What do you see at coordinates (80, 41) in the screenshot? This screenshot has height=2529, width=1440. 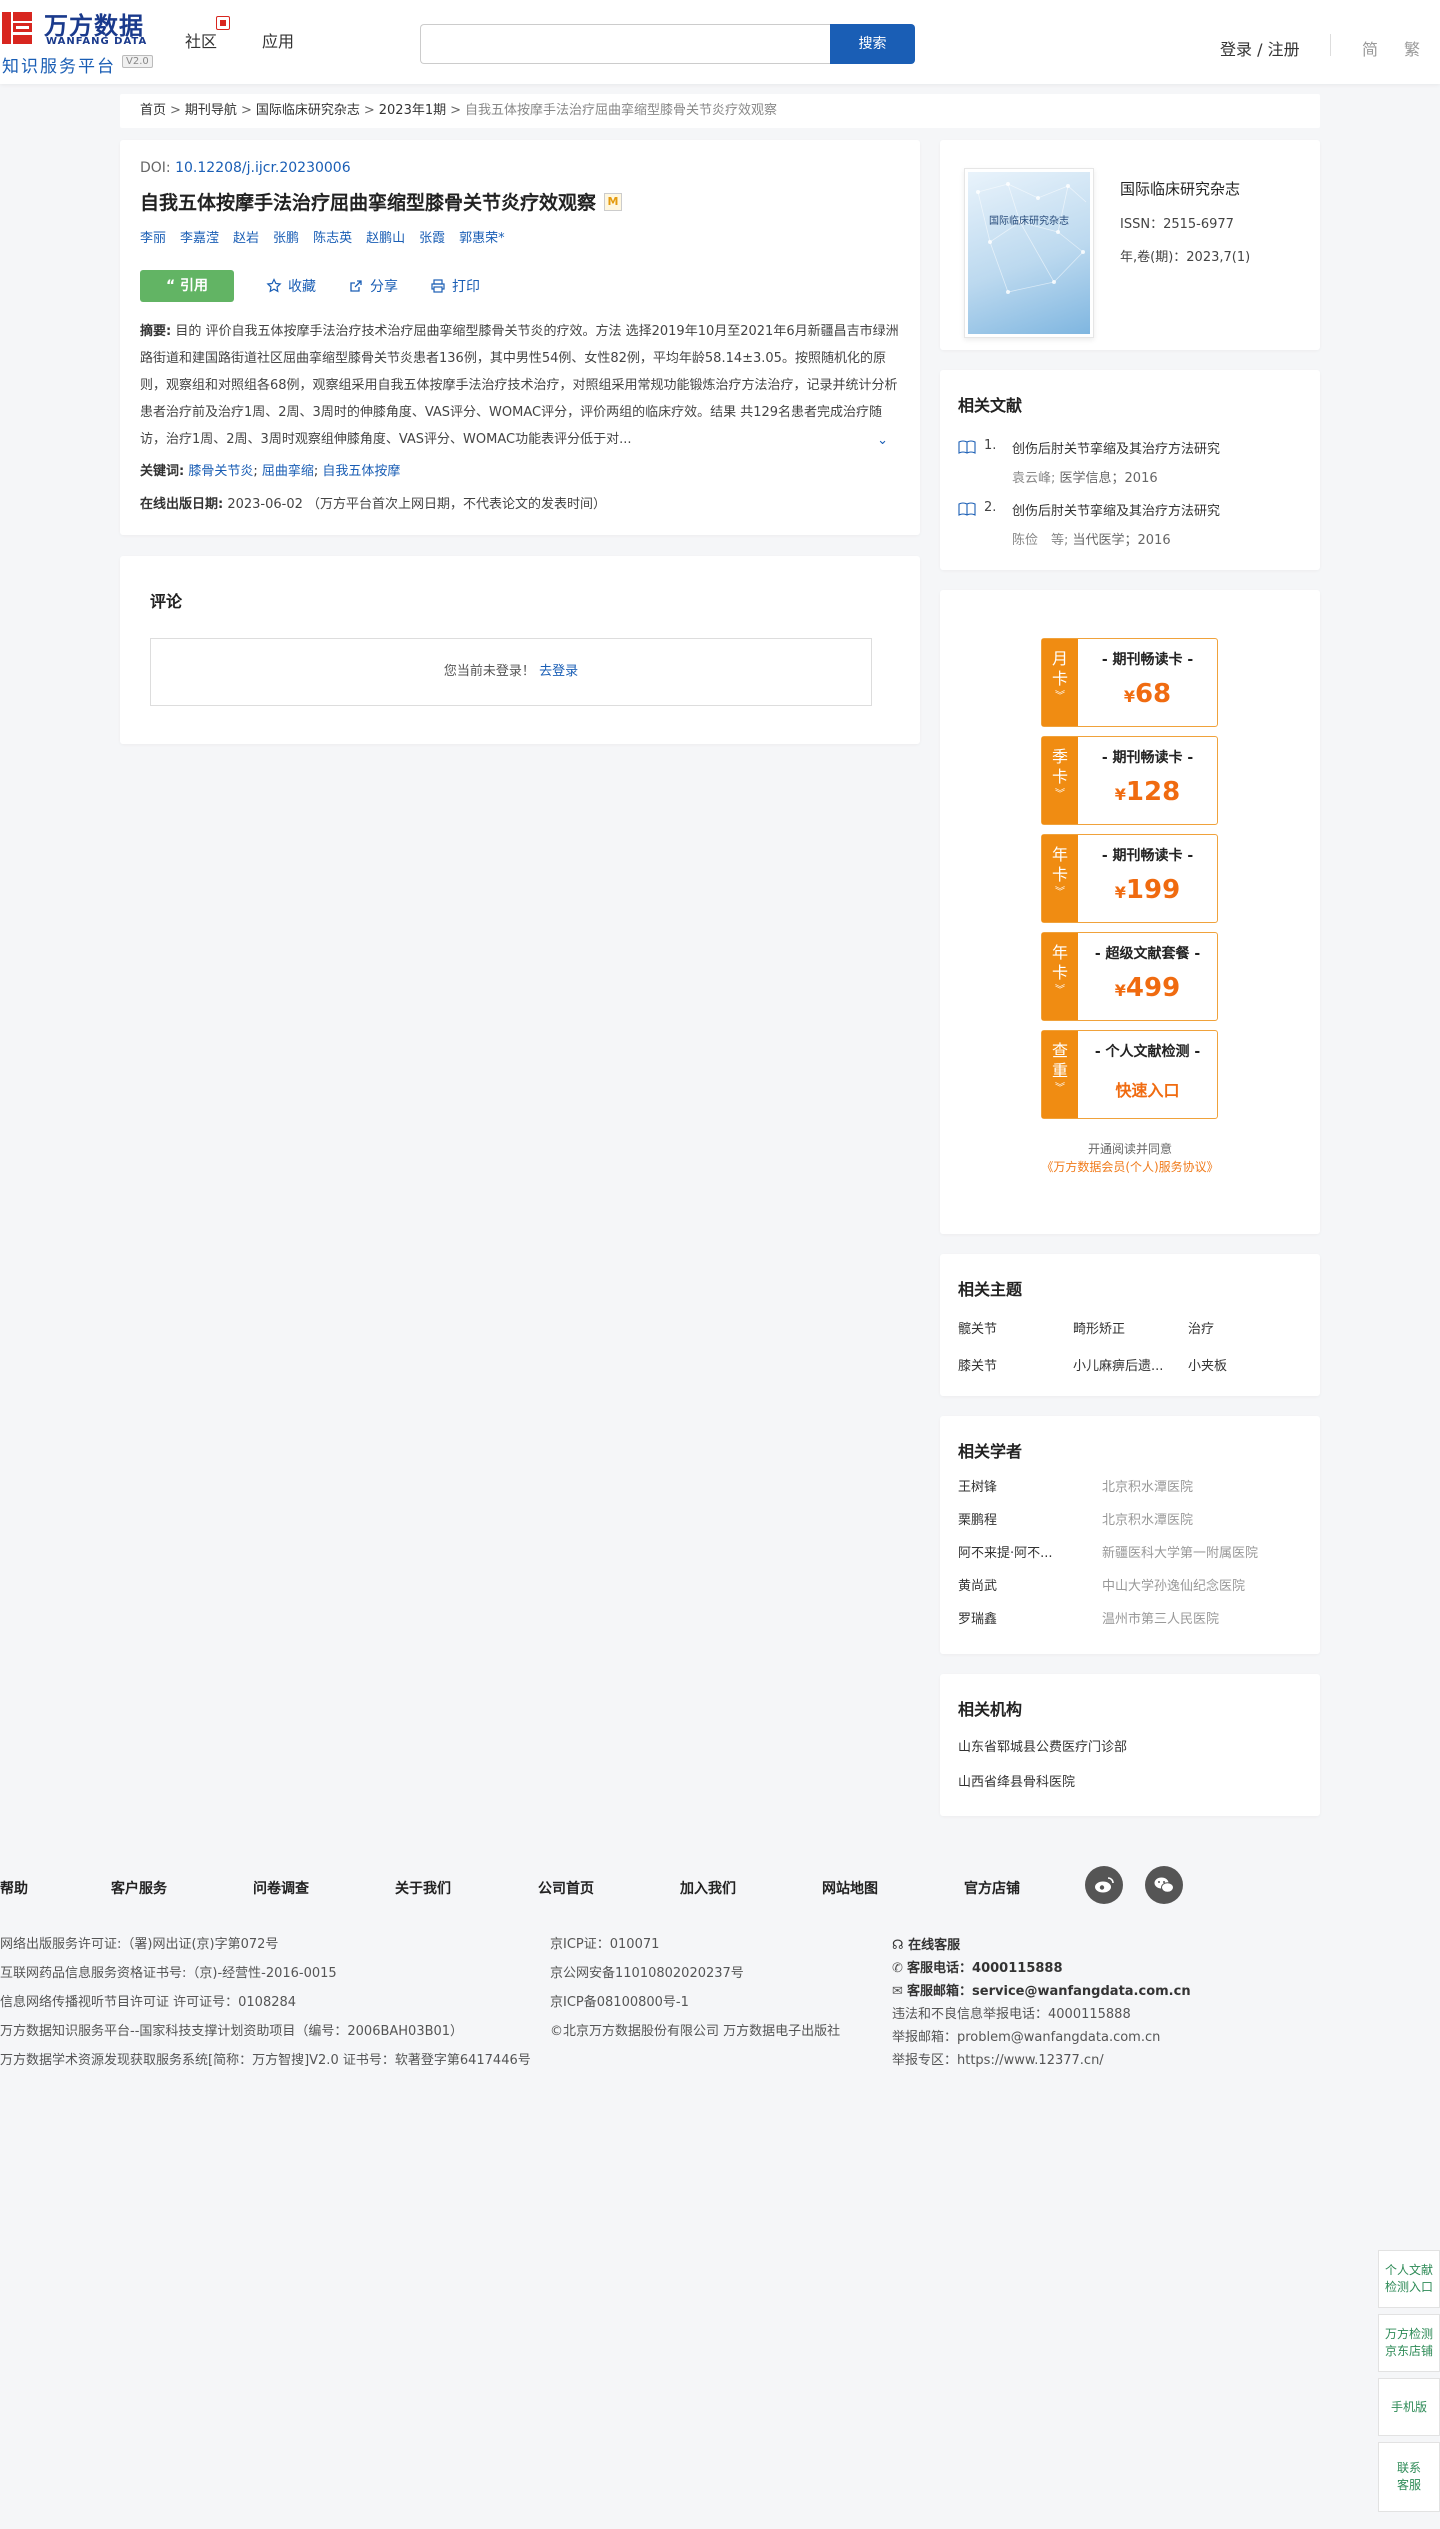 I see `wanfang-logo: 万方数据 WANFANG DATA 知识服务平台 V2.0` at bounding box center [80, 41].